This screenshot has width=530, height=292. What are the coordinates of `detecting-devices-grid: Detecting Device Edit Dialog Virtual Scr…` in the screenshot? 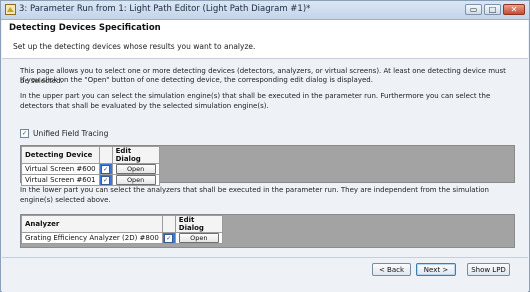 It's located at (267, 165).